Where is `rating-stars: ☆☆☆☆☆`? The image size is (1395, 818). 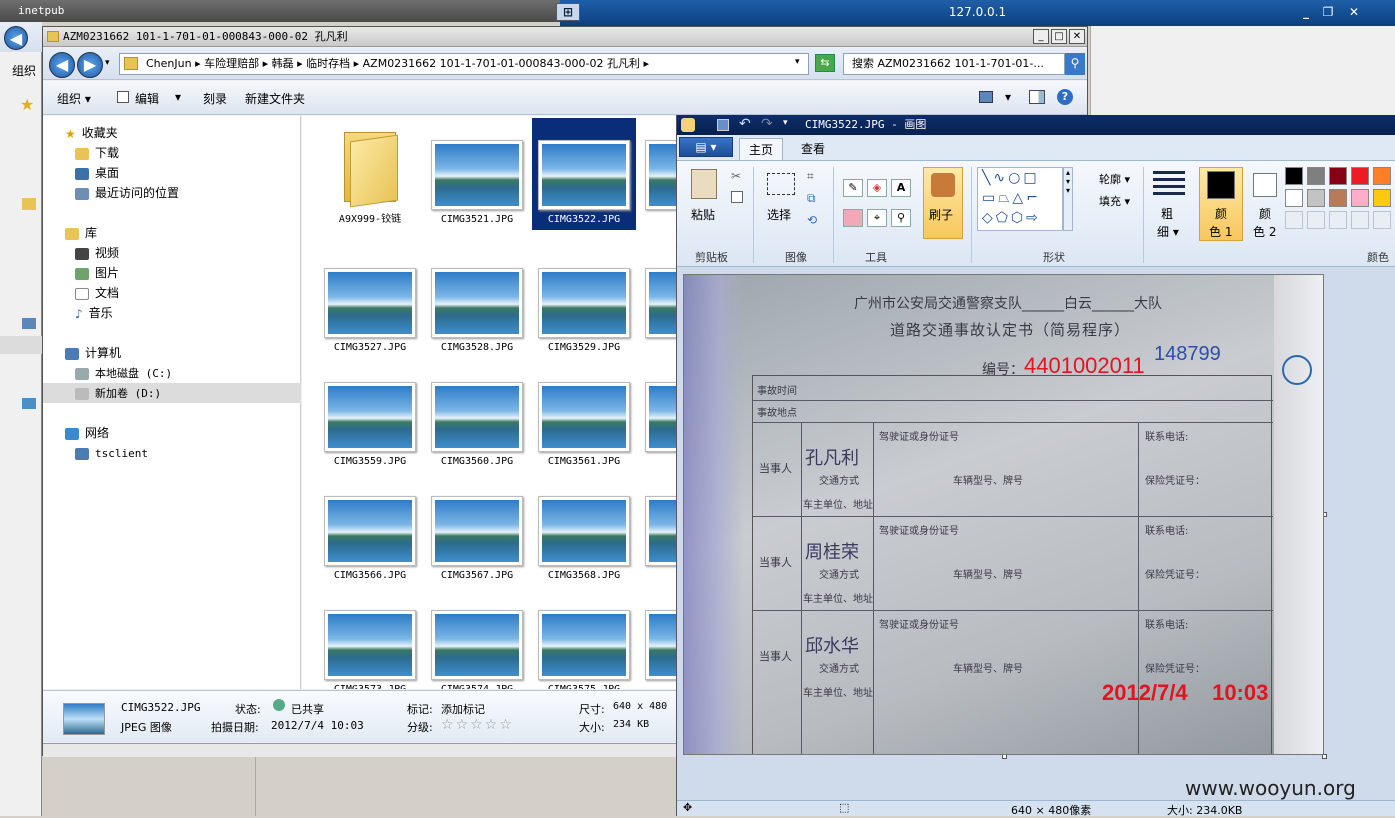
rating-stars: ☆☆☆☆☆ is located at coordinates (477, 725).